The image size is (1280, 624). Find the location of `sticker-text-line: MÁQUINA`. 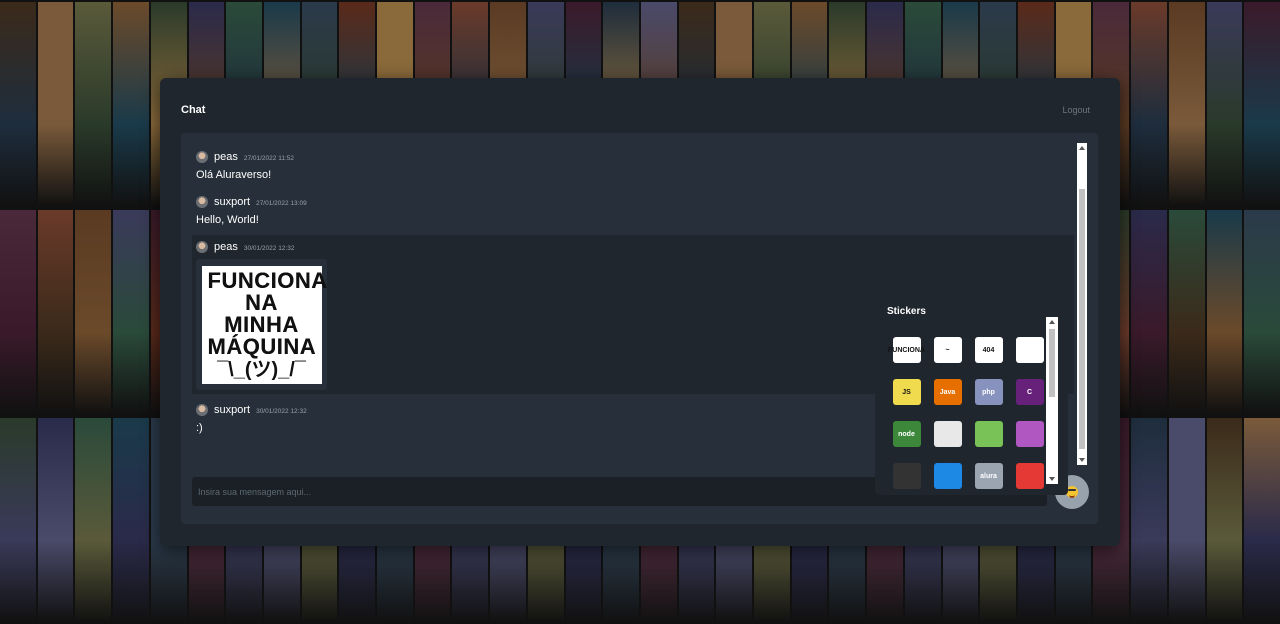

sticker-text-line: MÁQUINA is located at coordinates (262, 346).